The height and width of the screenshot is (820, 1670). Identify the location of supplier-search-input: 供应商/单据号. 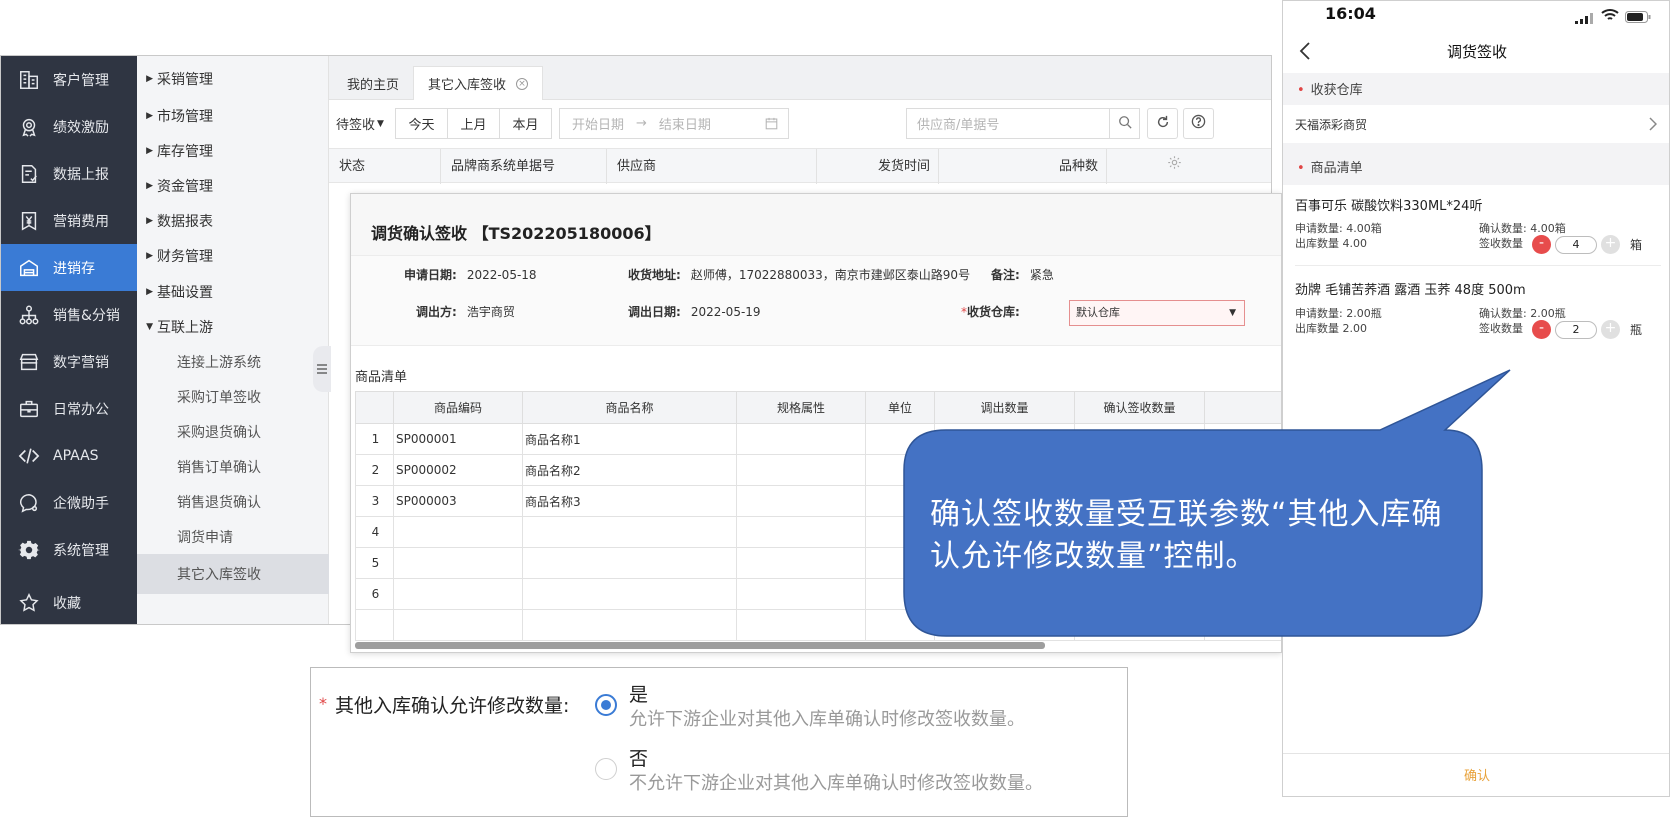
(1008, 123).